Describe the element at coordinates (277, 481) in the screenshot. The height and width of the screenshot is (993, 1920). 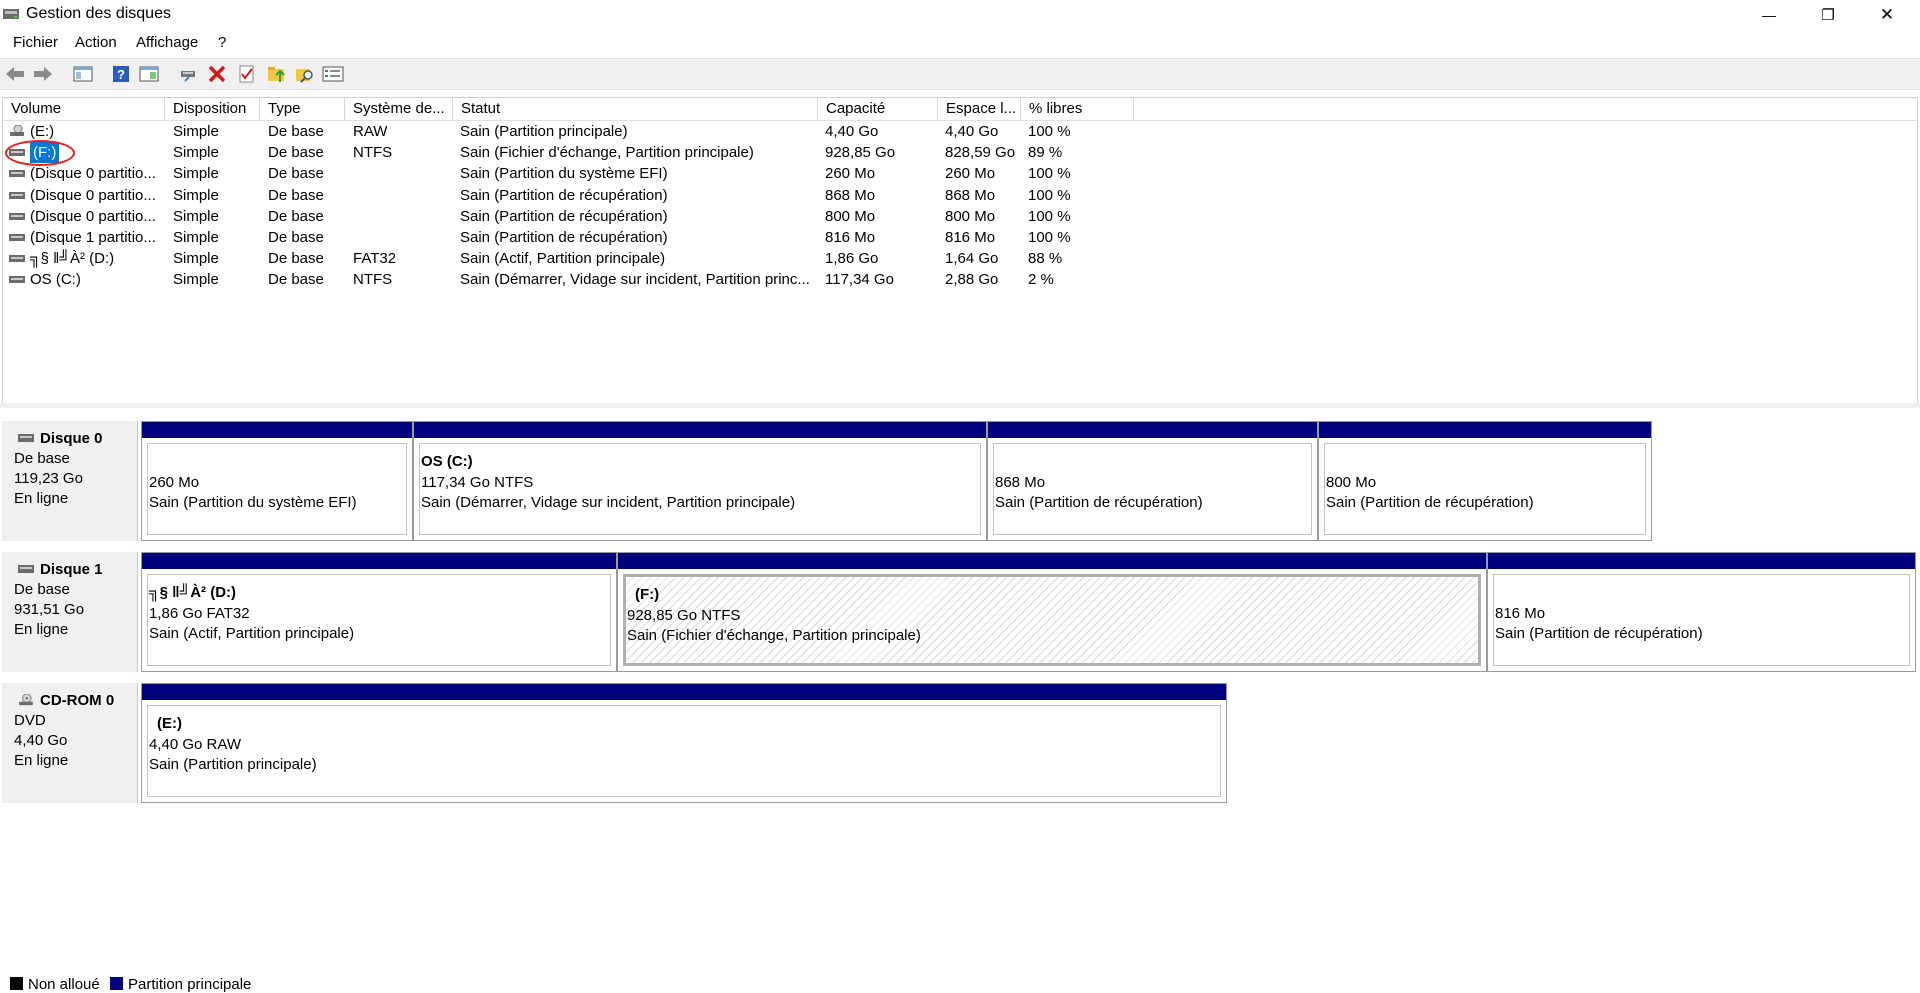
I see `partition-disk0-efi: 260 Mo Sain (Partition du système EFI)` at that location.